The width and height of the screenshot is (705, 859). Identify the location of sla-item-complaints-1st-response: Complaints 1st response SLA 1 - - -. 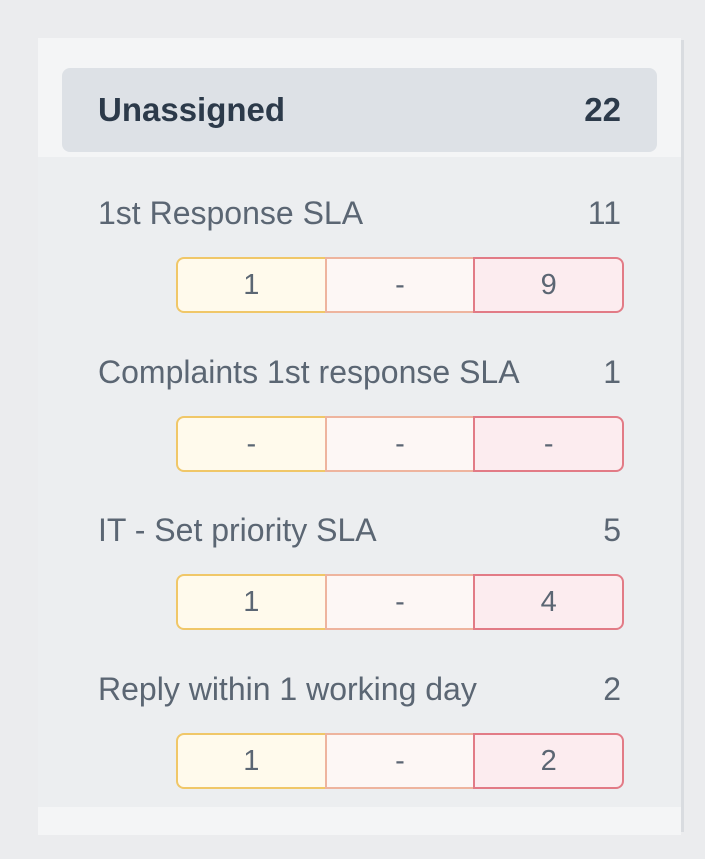
(359, 423).